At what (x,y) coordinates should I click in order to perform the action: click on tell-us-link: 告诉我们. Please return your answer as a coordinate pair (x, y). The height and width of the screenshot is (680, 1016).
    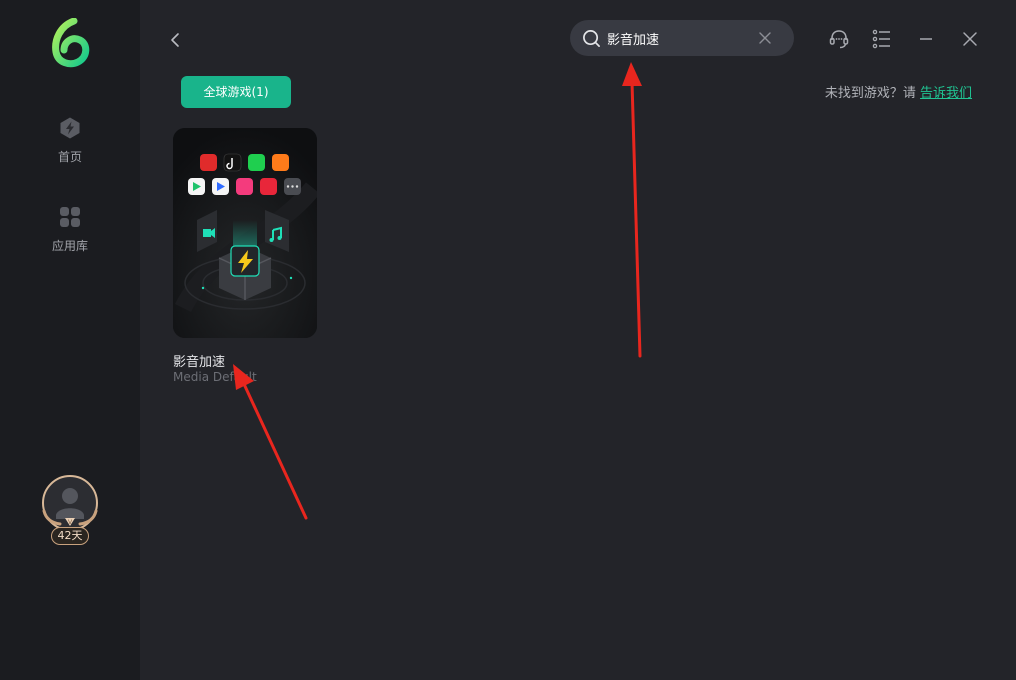
    Looking at the image, I should click on (946, 93).